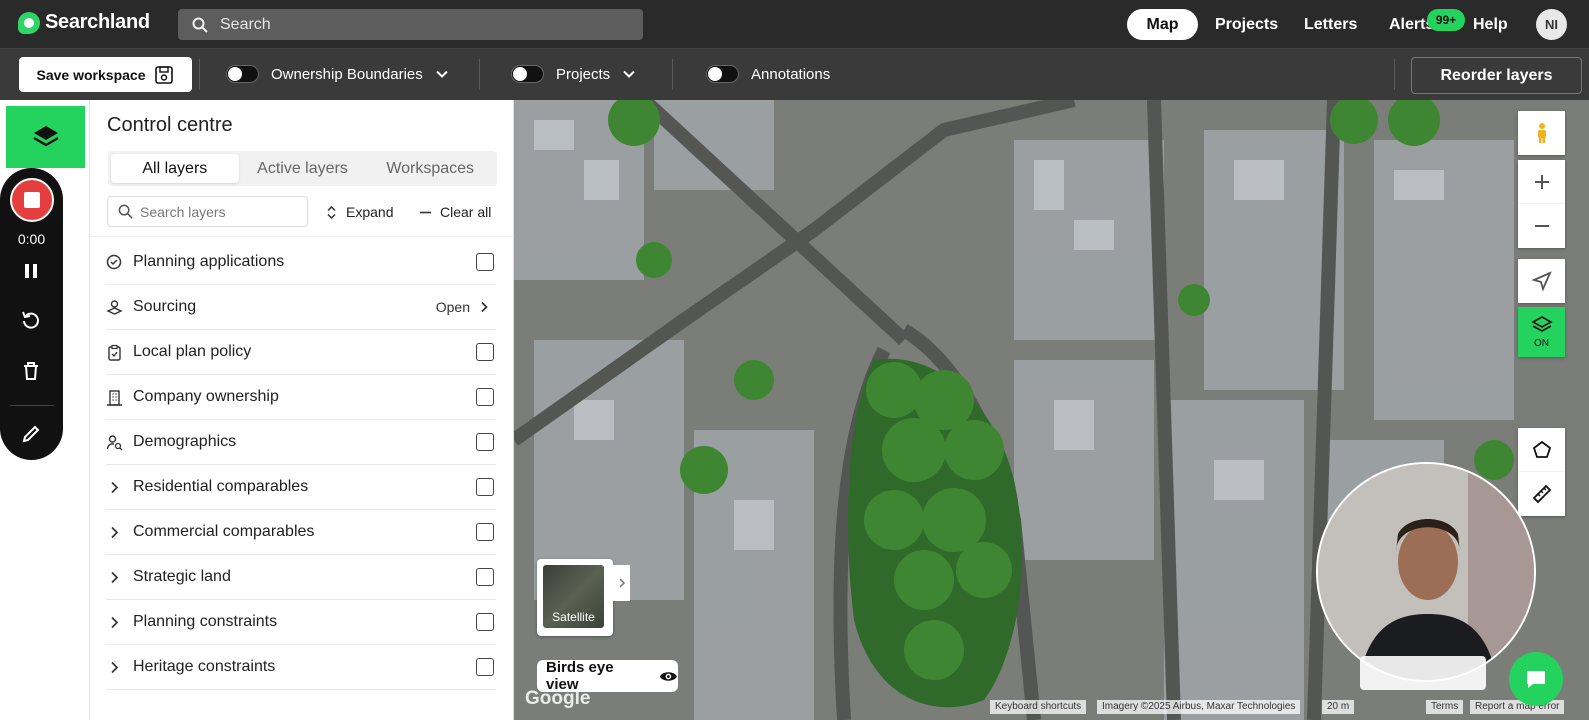 The width and height of the screenshot is (1589, 720). What do you see at coordinates (224, 531) in the screenshot?
I see `layer-label: Commercial comparables` at bounding box center [224, 531].